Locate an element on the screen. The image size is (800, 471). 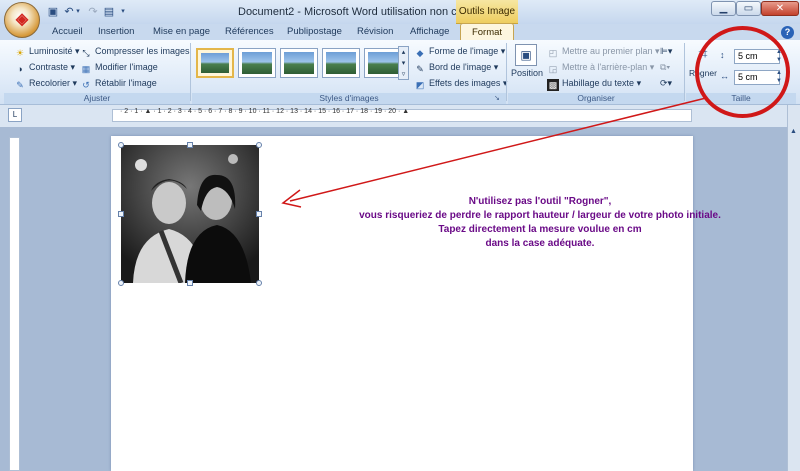
annotation-circle is located at coordinates (742, 72).